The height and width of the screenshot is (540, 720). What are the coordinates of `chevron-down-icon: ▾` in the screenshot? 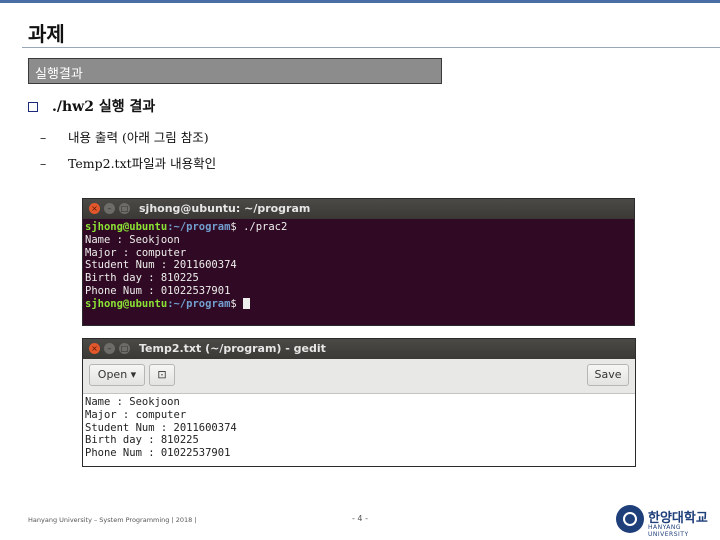 It's located at (133, 374).